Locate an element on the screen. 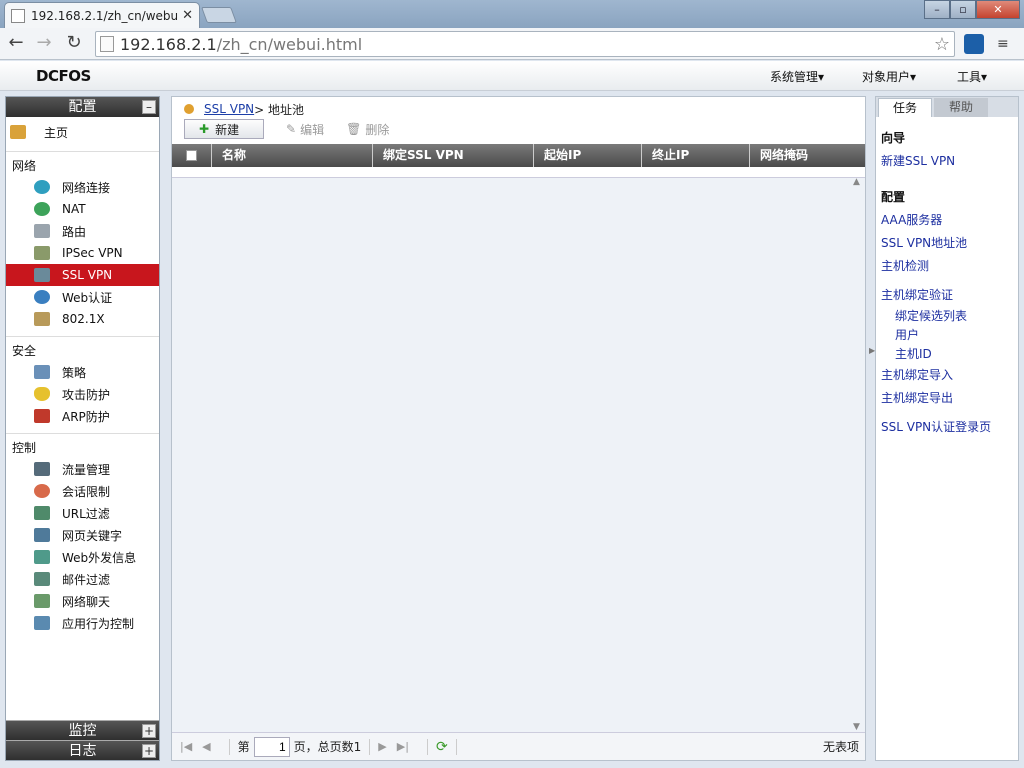 The image size is (1024, 768). sidebar-item-web-outbound: Web外发信息 is located at coordinates (82, 557).